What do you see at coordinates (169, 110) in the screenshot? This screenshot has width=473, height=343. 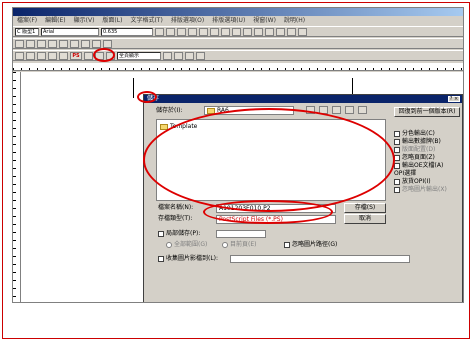 I see `save-in-label: 儲存於(I):` at bounding box center [169, 110].